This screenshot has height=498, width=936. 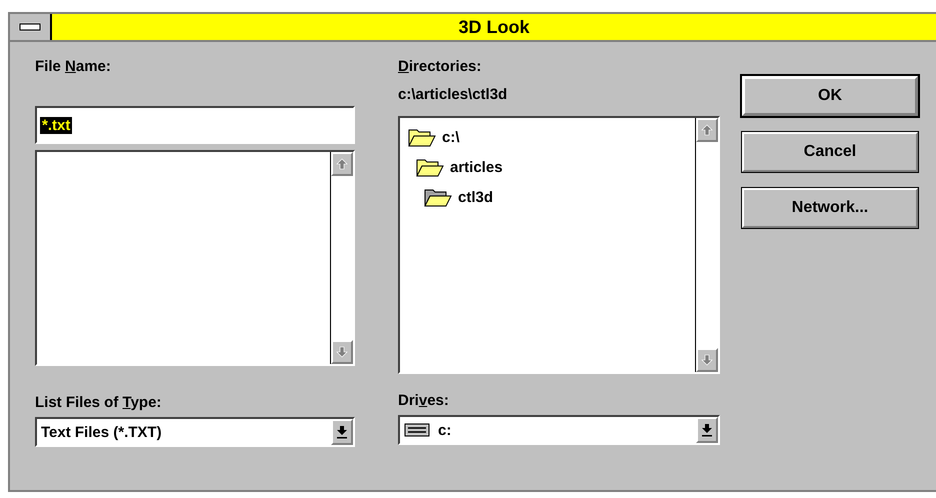 I want to click on field-label: List Files of Type:, so click(x=98, y=403).